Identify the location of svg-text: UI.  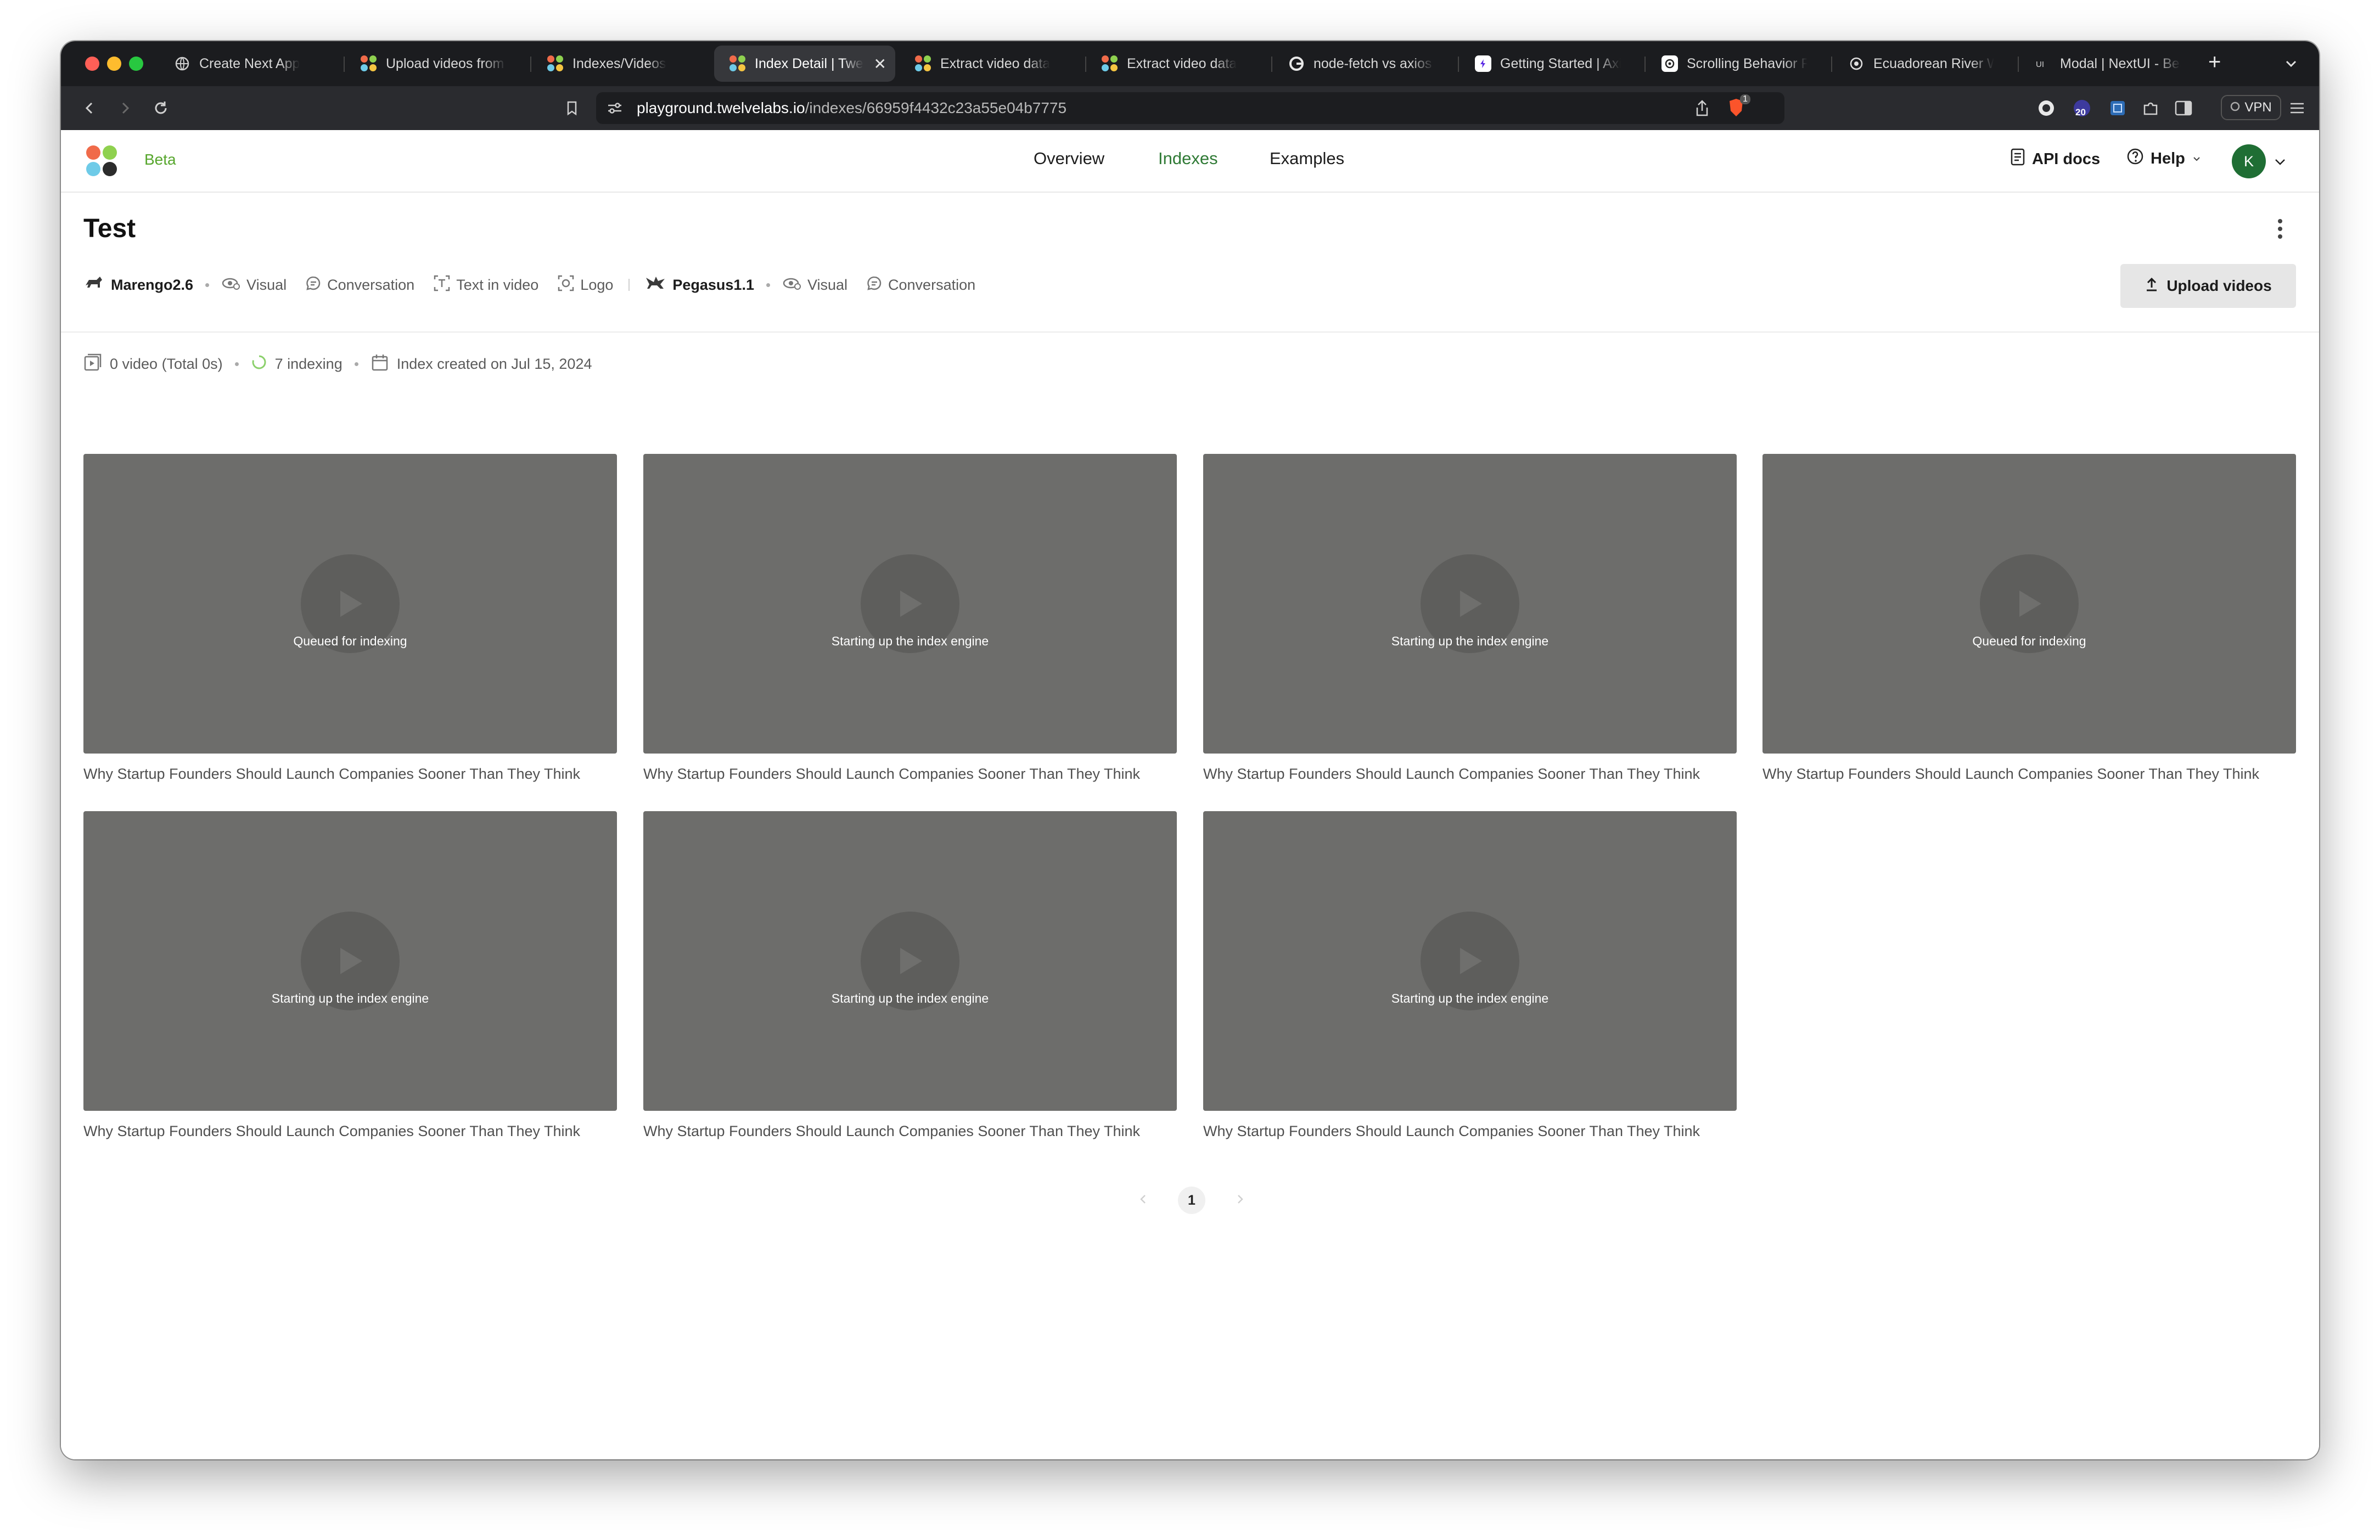
(2040, 64).